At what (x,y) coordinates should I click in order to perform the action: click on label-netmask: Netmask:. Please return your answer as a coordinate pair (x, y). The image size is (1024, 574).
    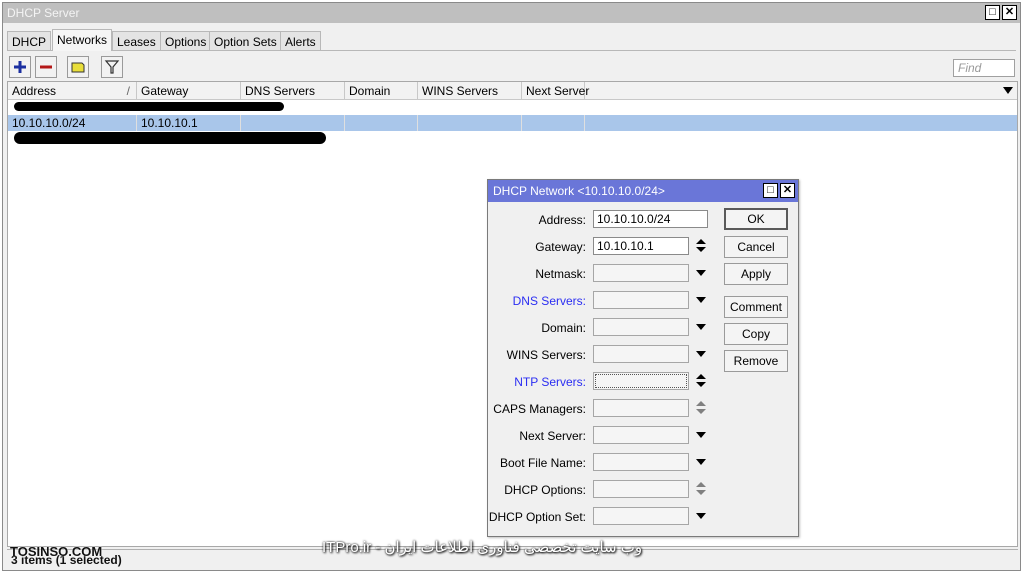
    Looking at the image, I should click on (560, 274).